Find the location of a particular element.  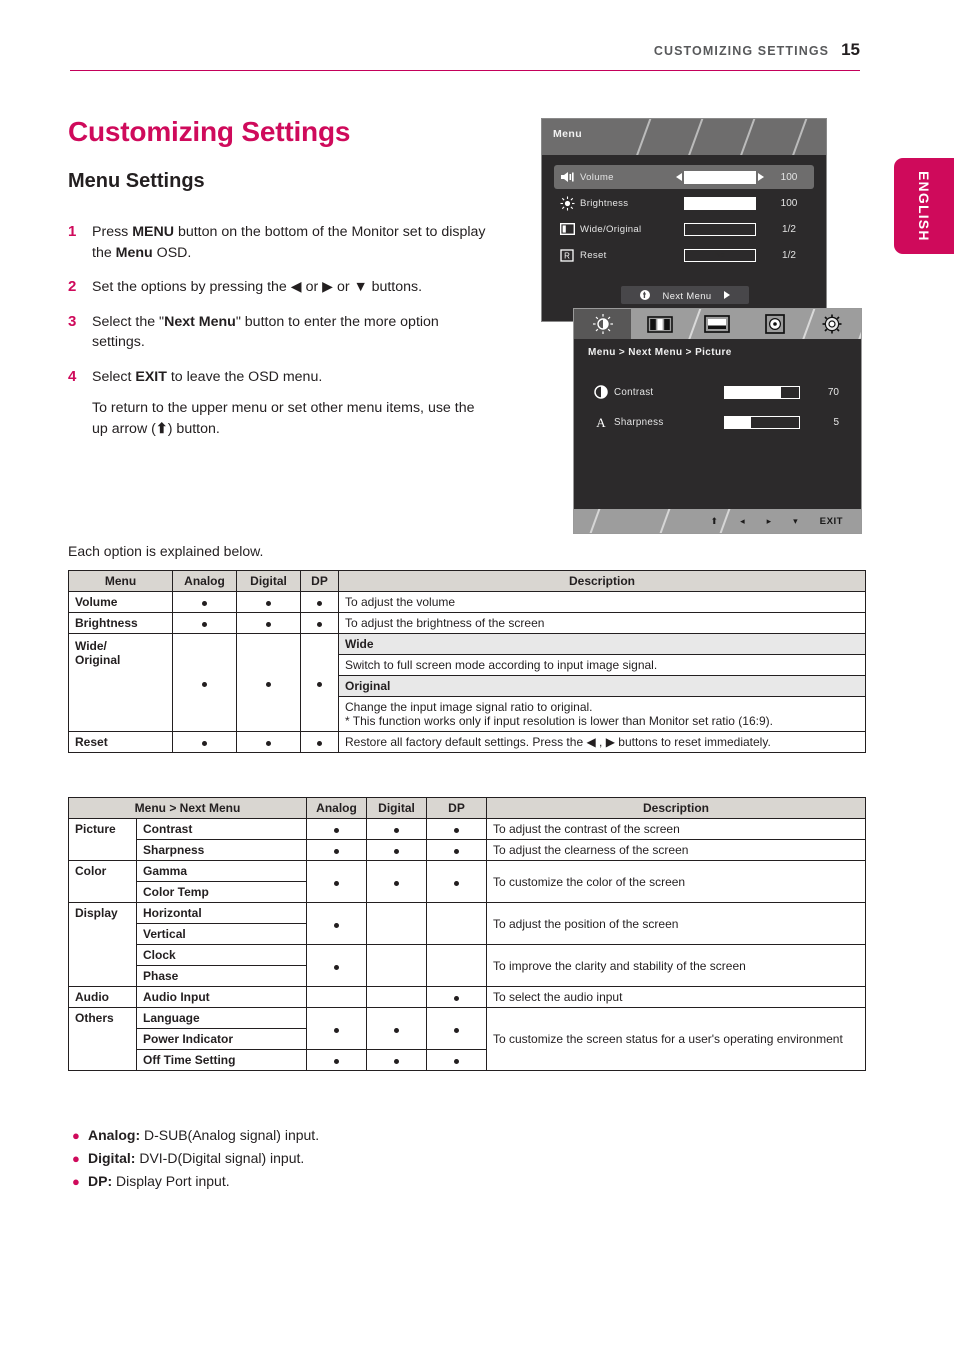

osd-tab-picture is located at coordinates (603, 324).